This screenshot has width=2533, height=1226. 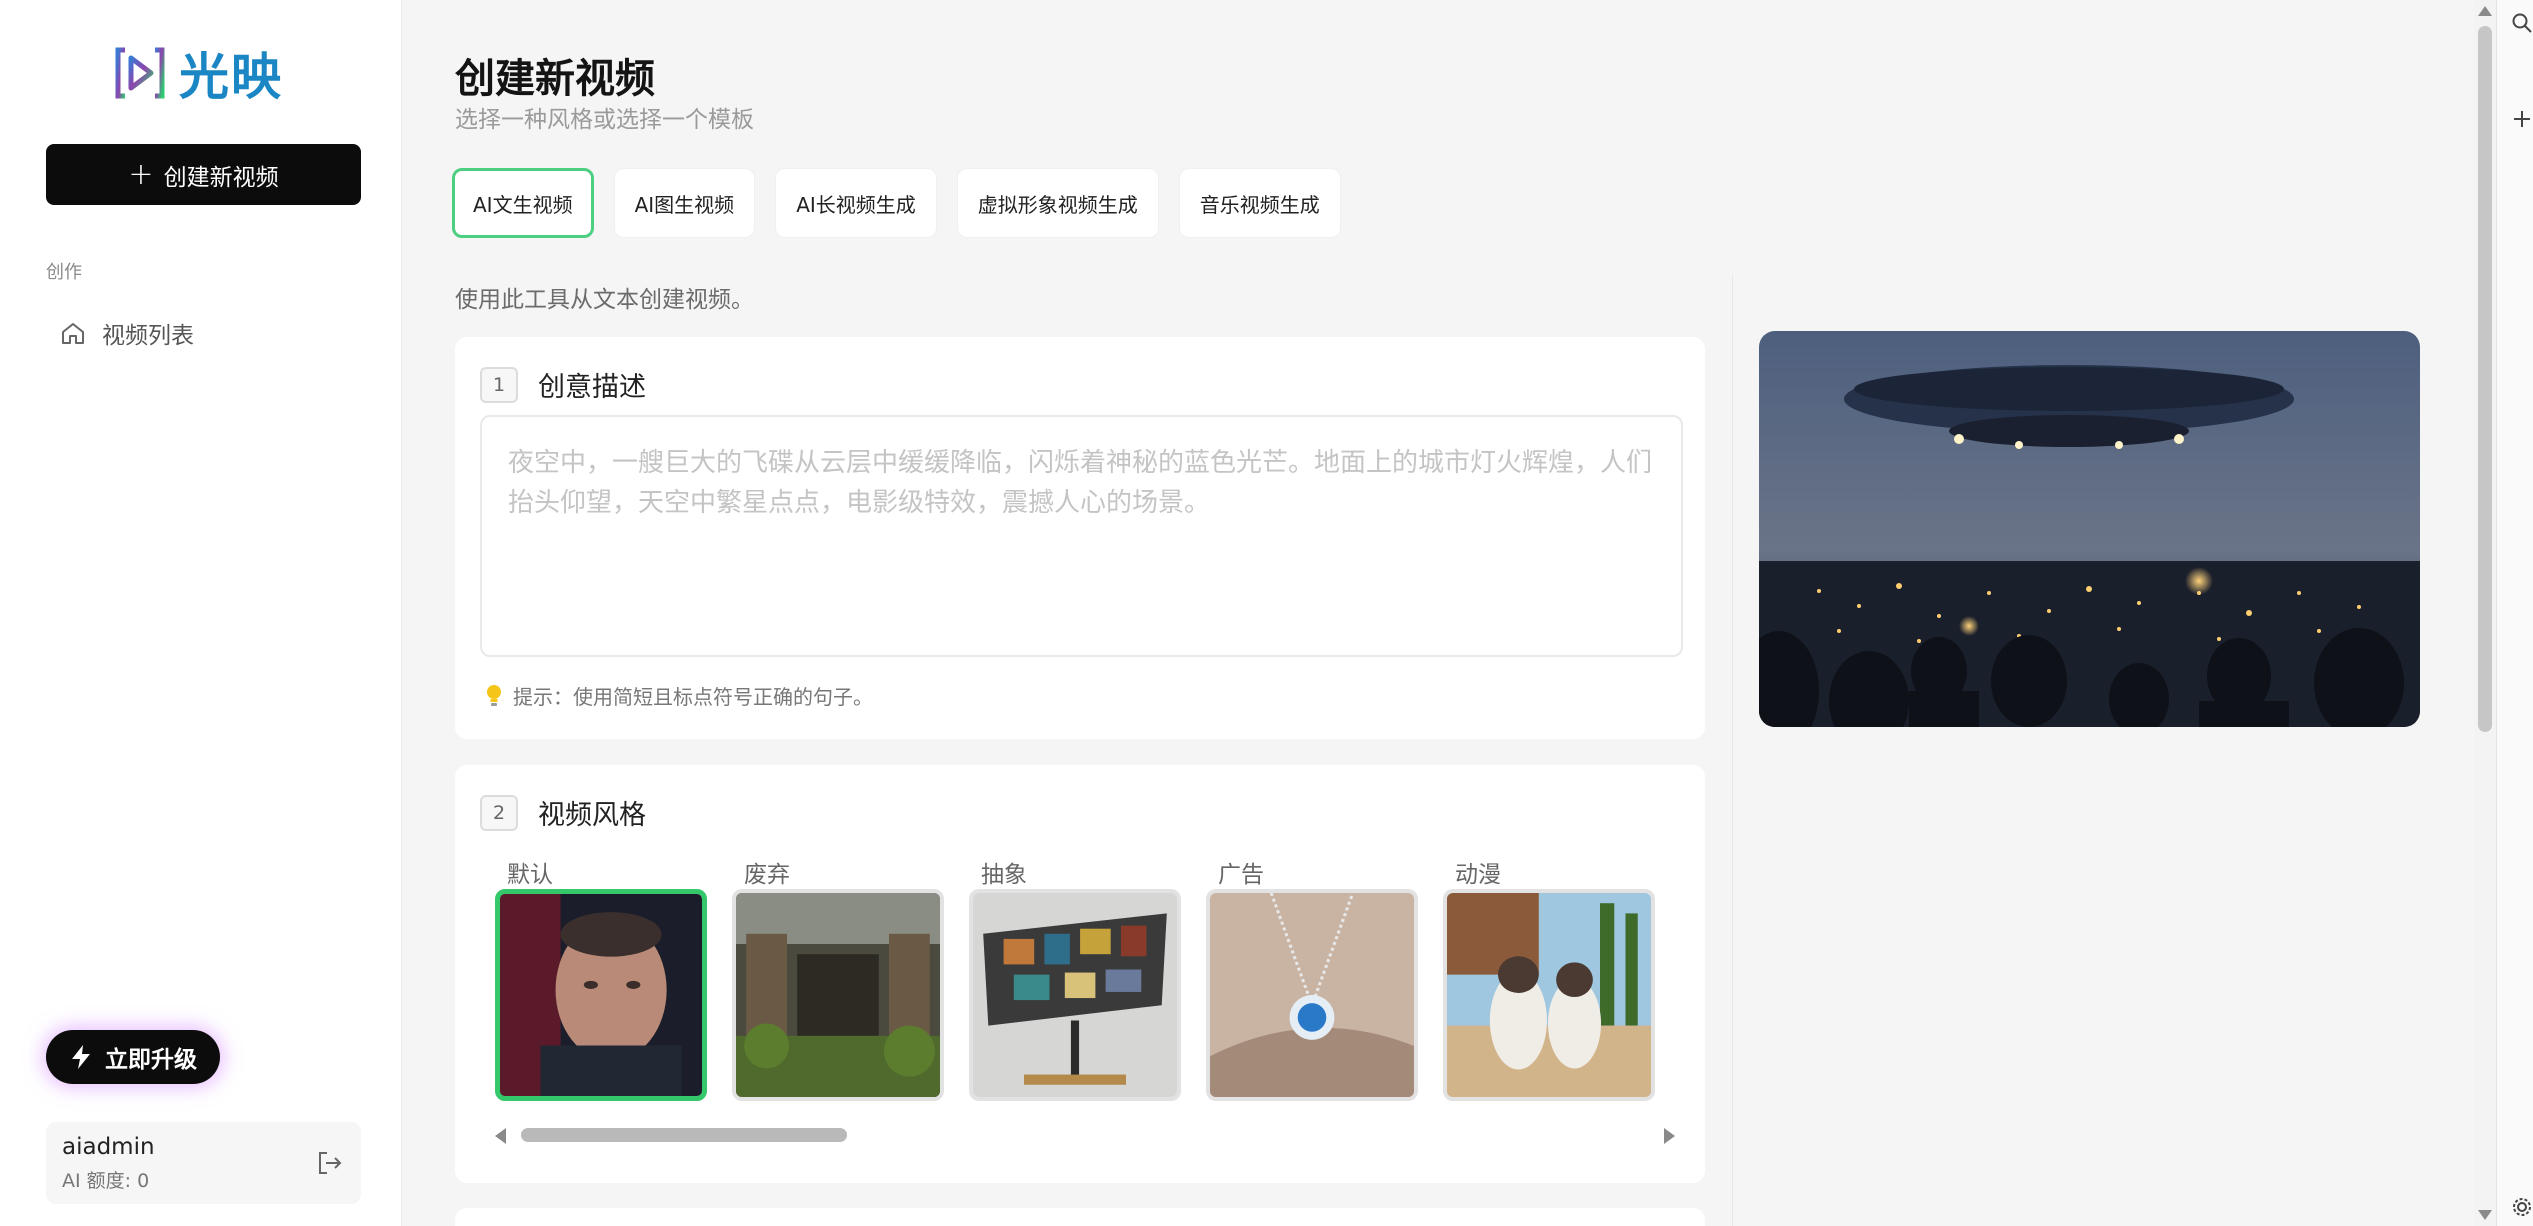 I want to click on tab-avatar-video: 虚拟形象视频生成, so click(x=1057, y=203).